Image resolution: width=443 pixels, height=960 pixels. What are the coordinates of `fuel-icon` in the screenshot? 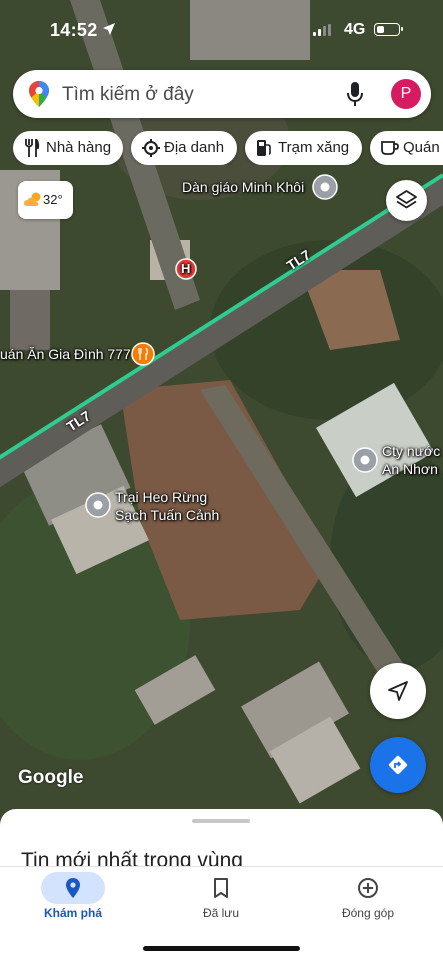 It's located at (264, 148).